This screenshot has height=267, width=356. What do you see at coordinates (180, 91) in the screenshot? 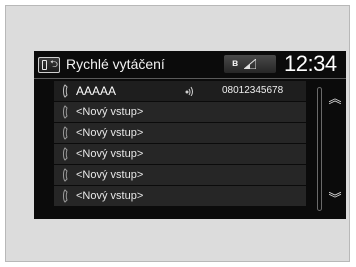
I see `list-item: AAAAA 08012345678` at bounding box center [180, 91].